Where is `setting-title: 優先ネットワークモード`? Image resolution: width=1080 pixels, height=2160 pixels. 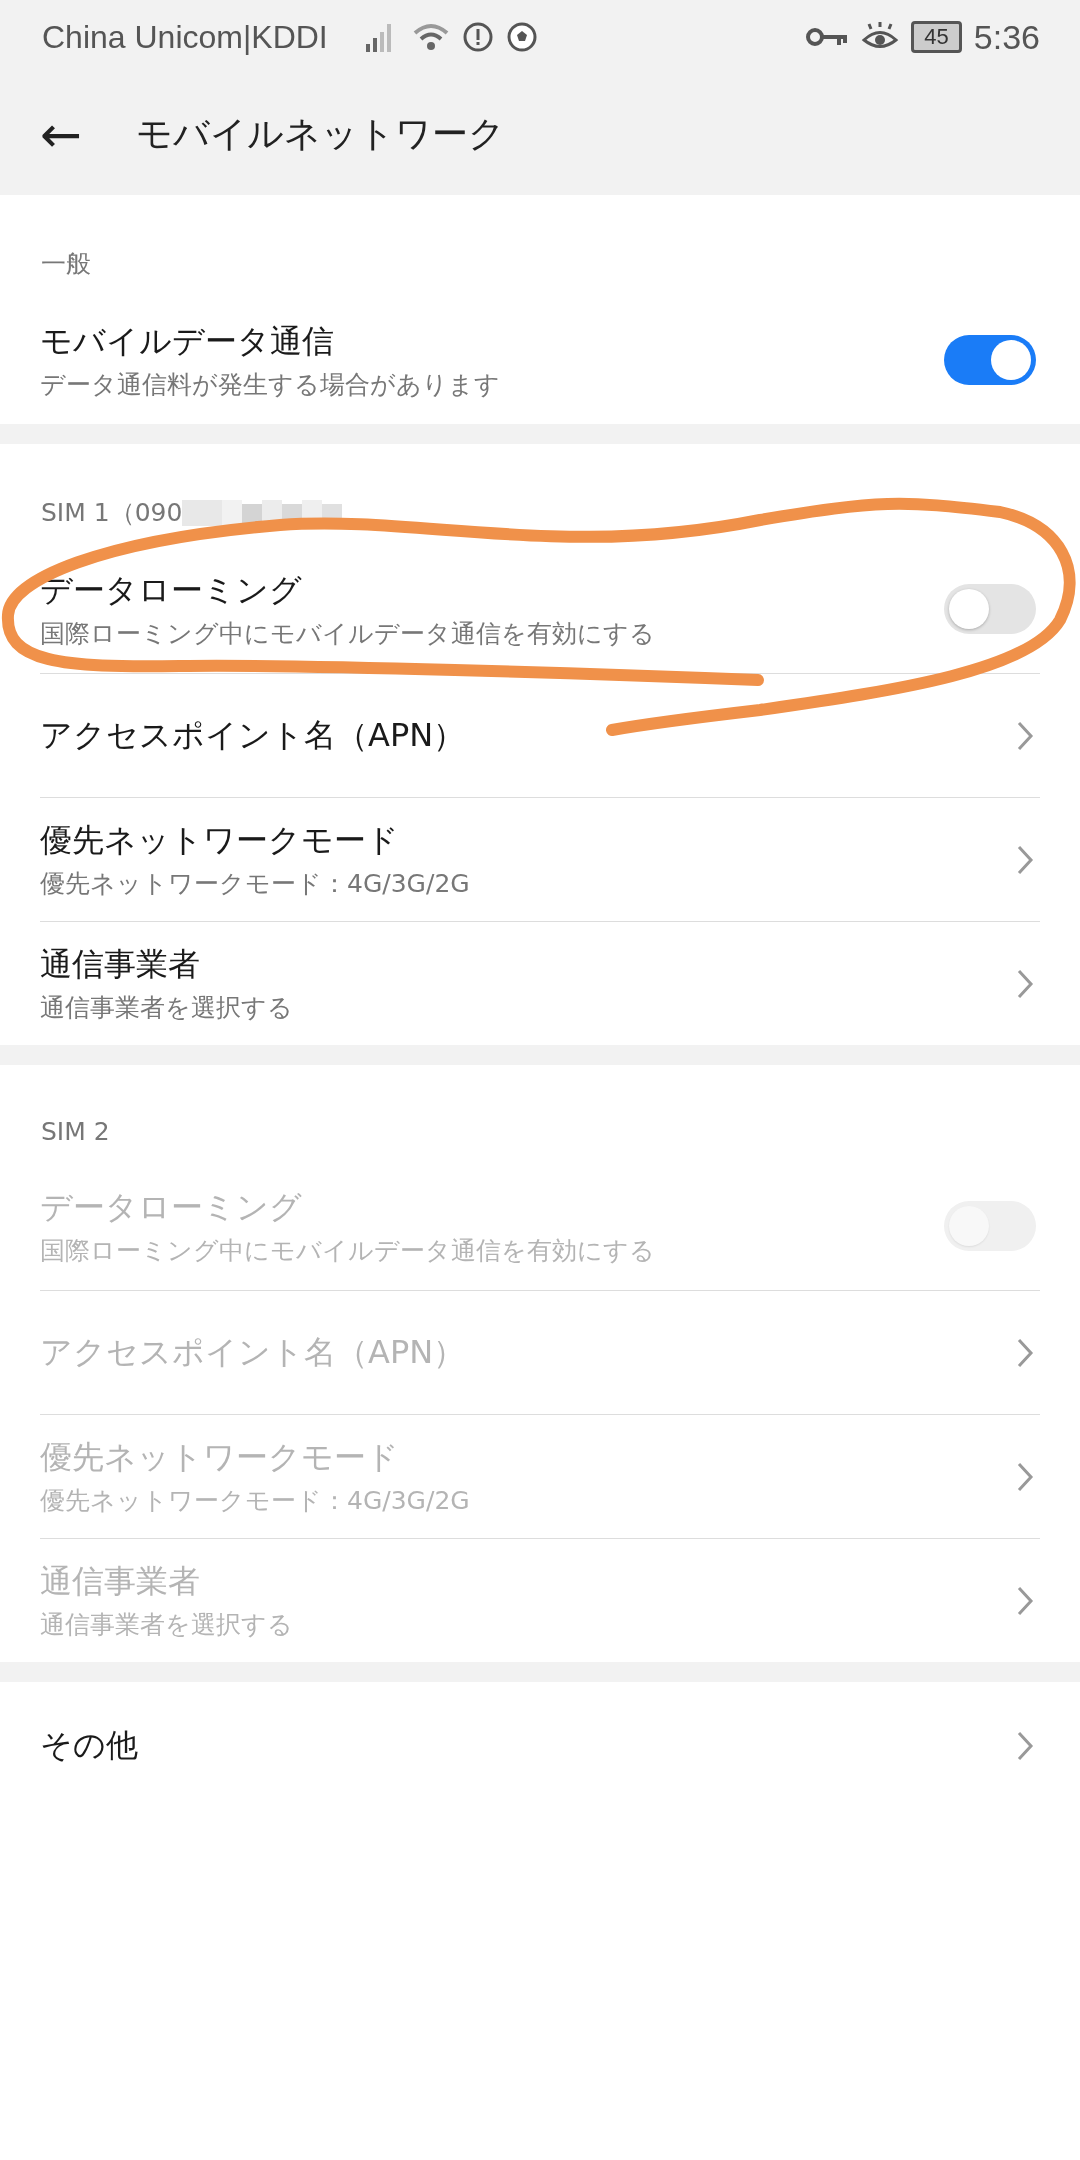
setting-title: 優先ネットワークモード is located at coordinates (528, 841).